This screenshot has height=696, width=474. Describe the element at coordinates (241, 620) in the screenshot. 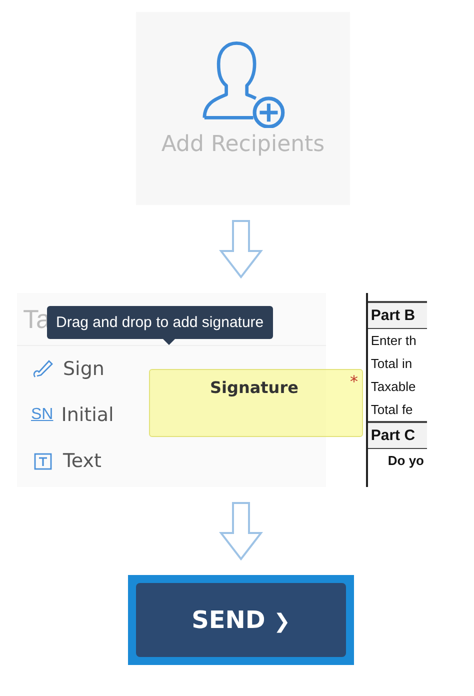

I see `send-button: SEND ❯` at that location.